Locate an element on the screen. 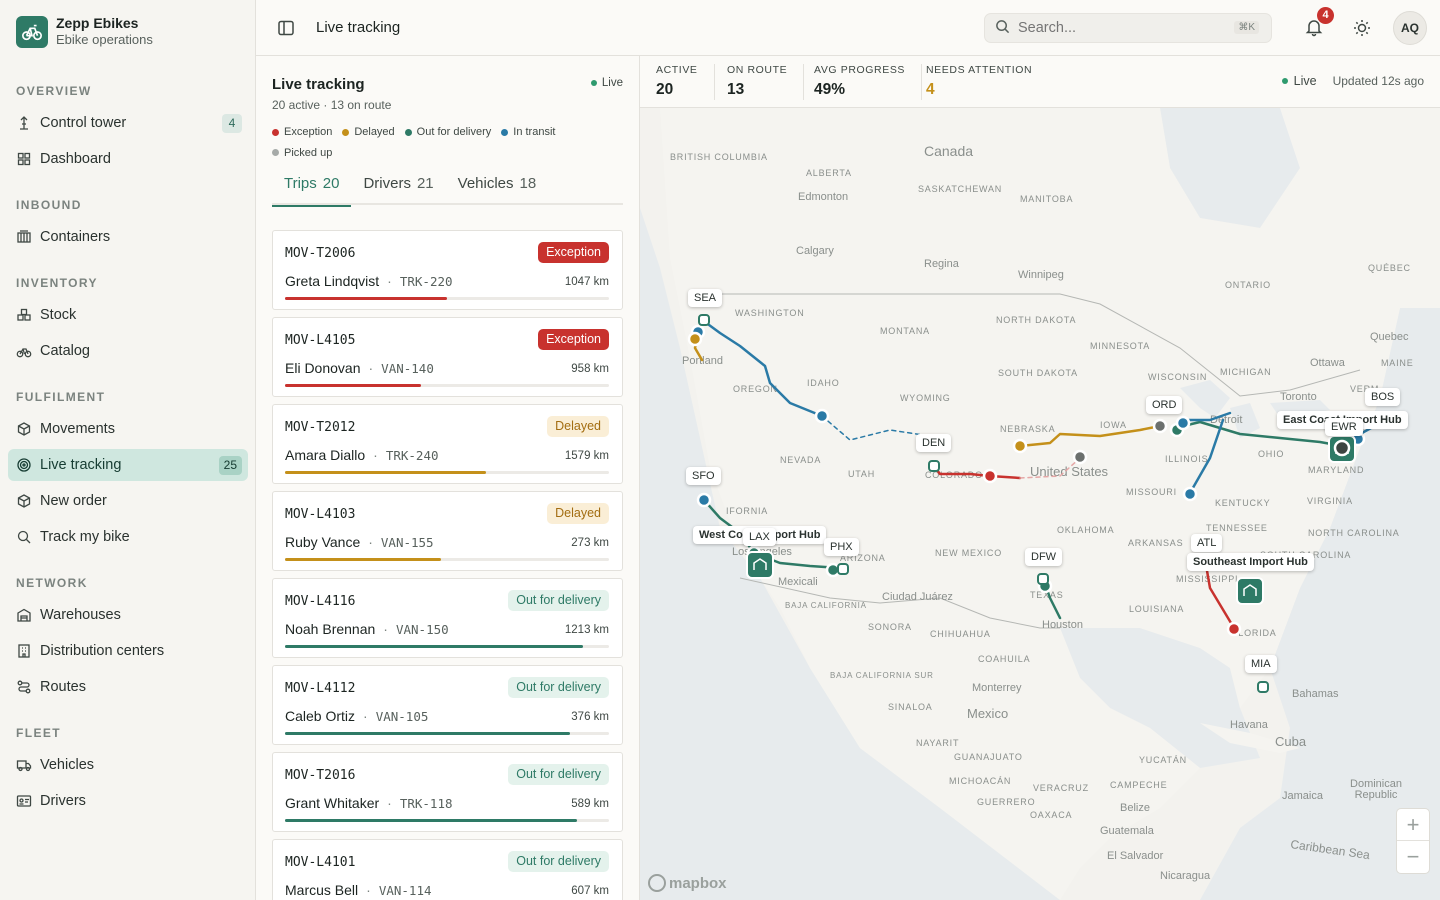 The width and height of the screenshot is (1440, 900). tab-vehicles: Vehicles 18 is located at coordinates (497, 186).